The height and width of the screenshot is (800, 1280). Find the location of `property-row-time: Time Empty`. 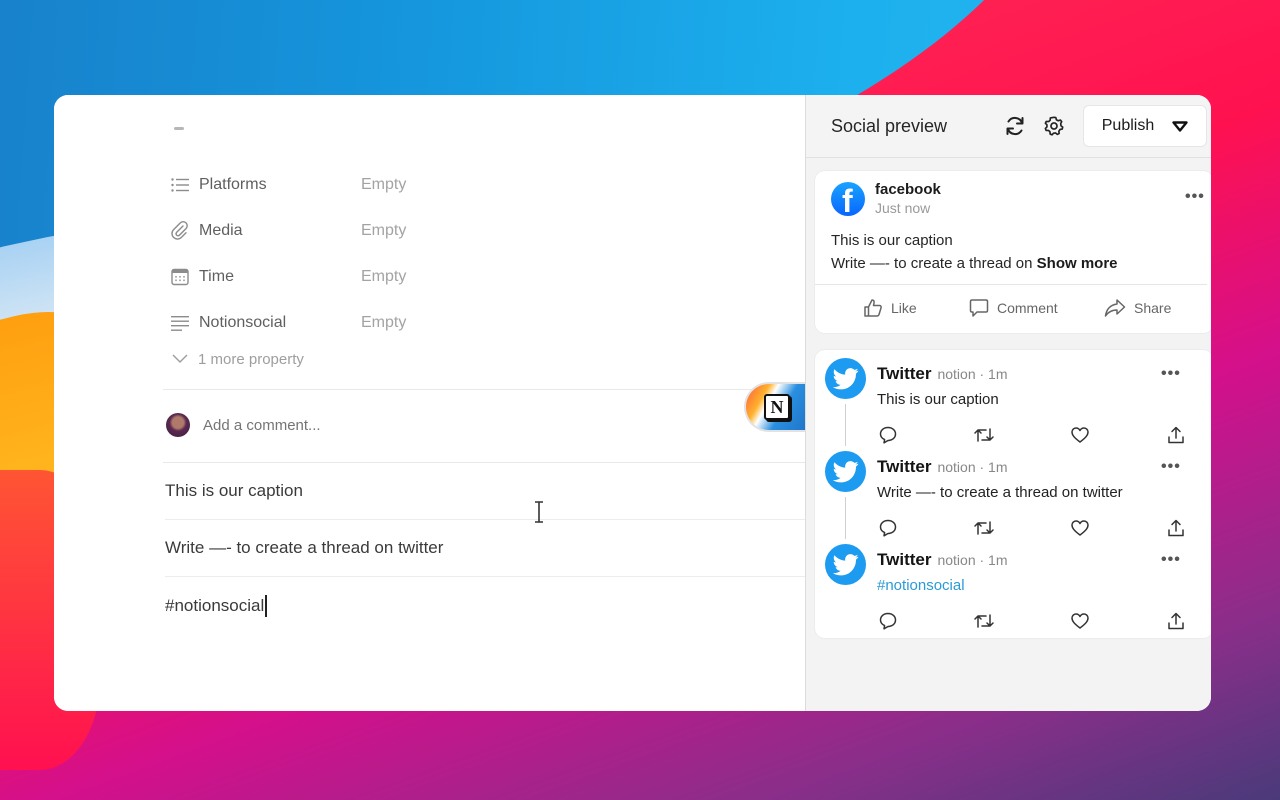

property-row-time: Time Empty is located at coordinates (288, 277).